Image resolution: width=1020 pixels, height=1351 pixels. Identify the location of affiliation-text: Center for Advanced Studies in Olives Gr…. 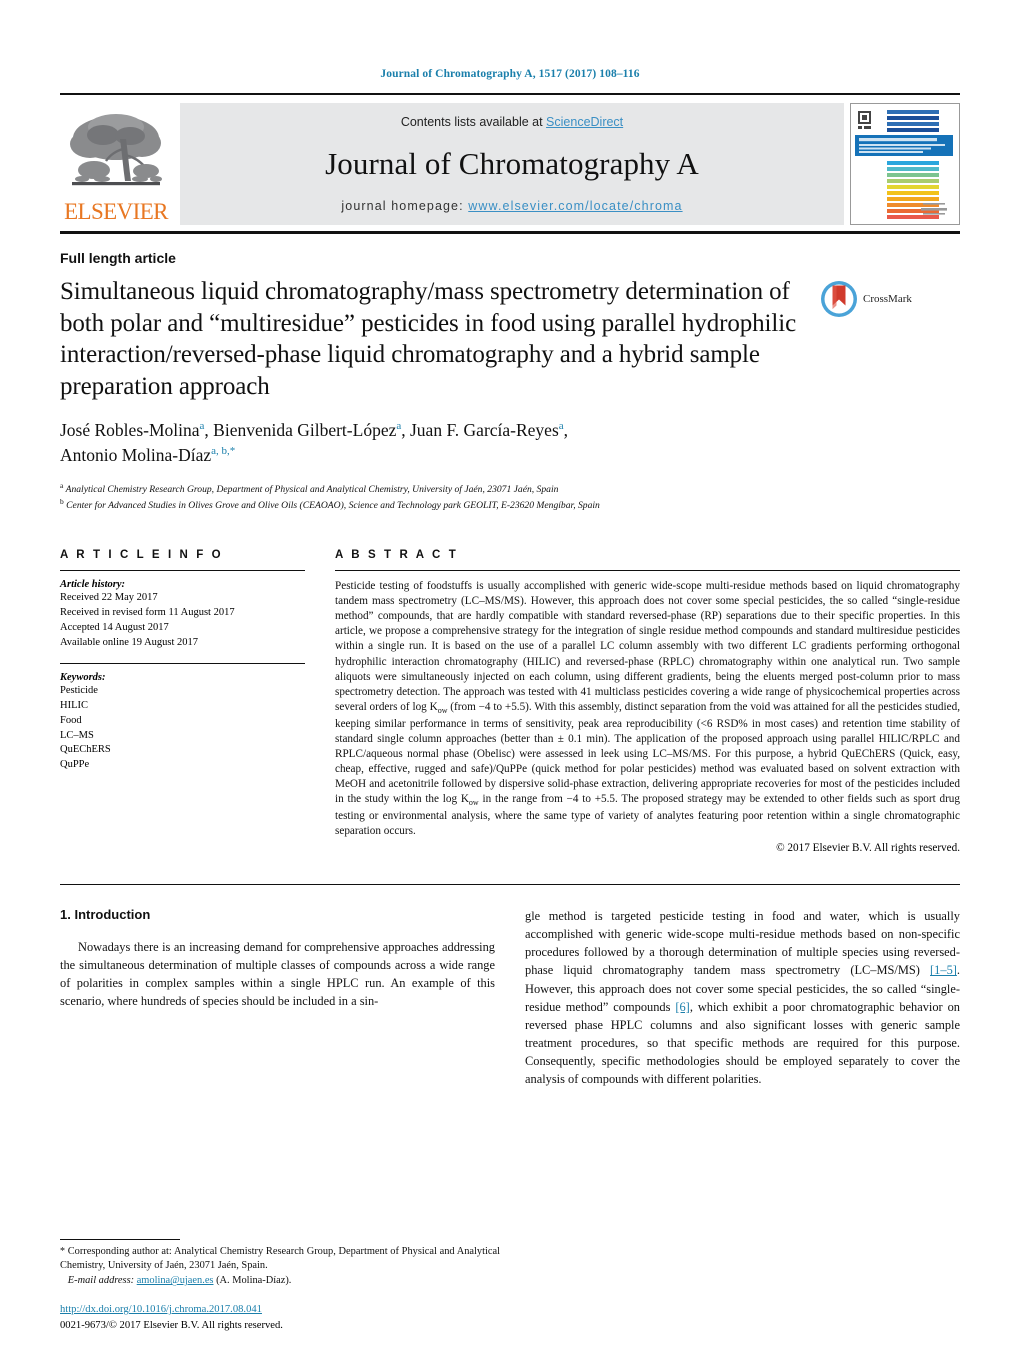
(333, 506).